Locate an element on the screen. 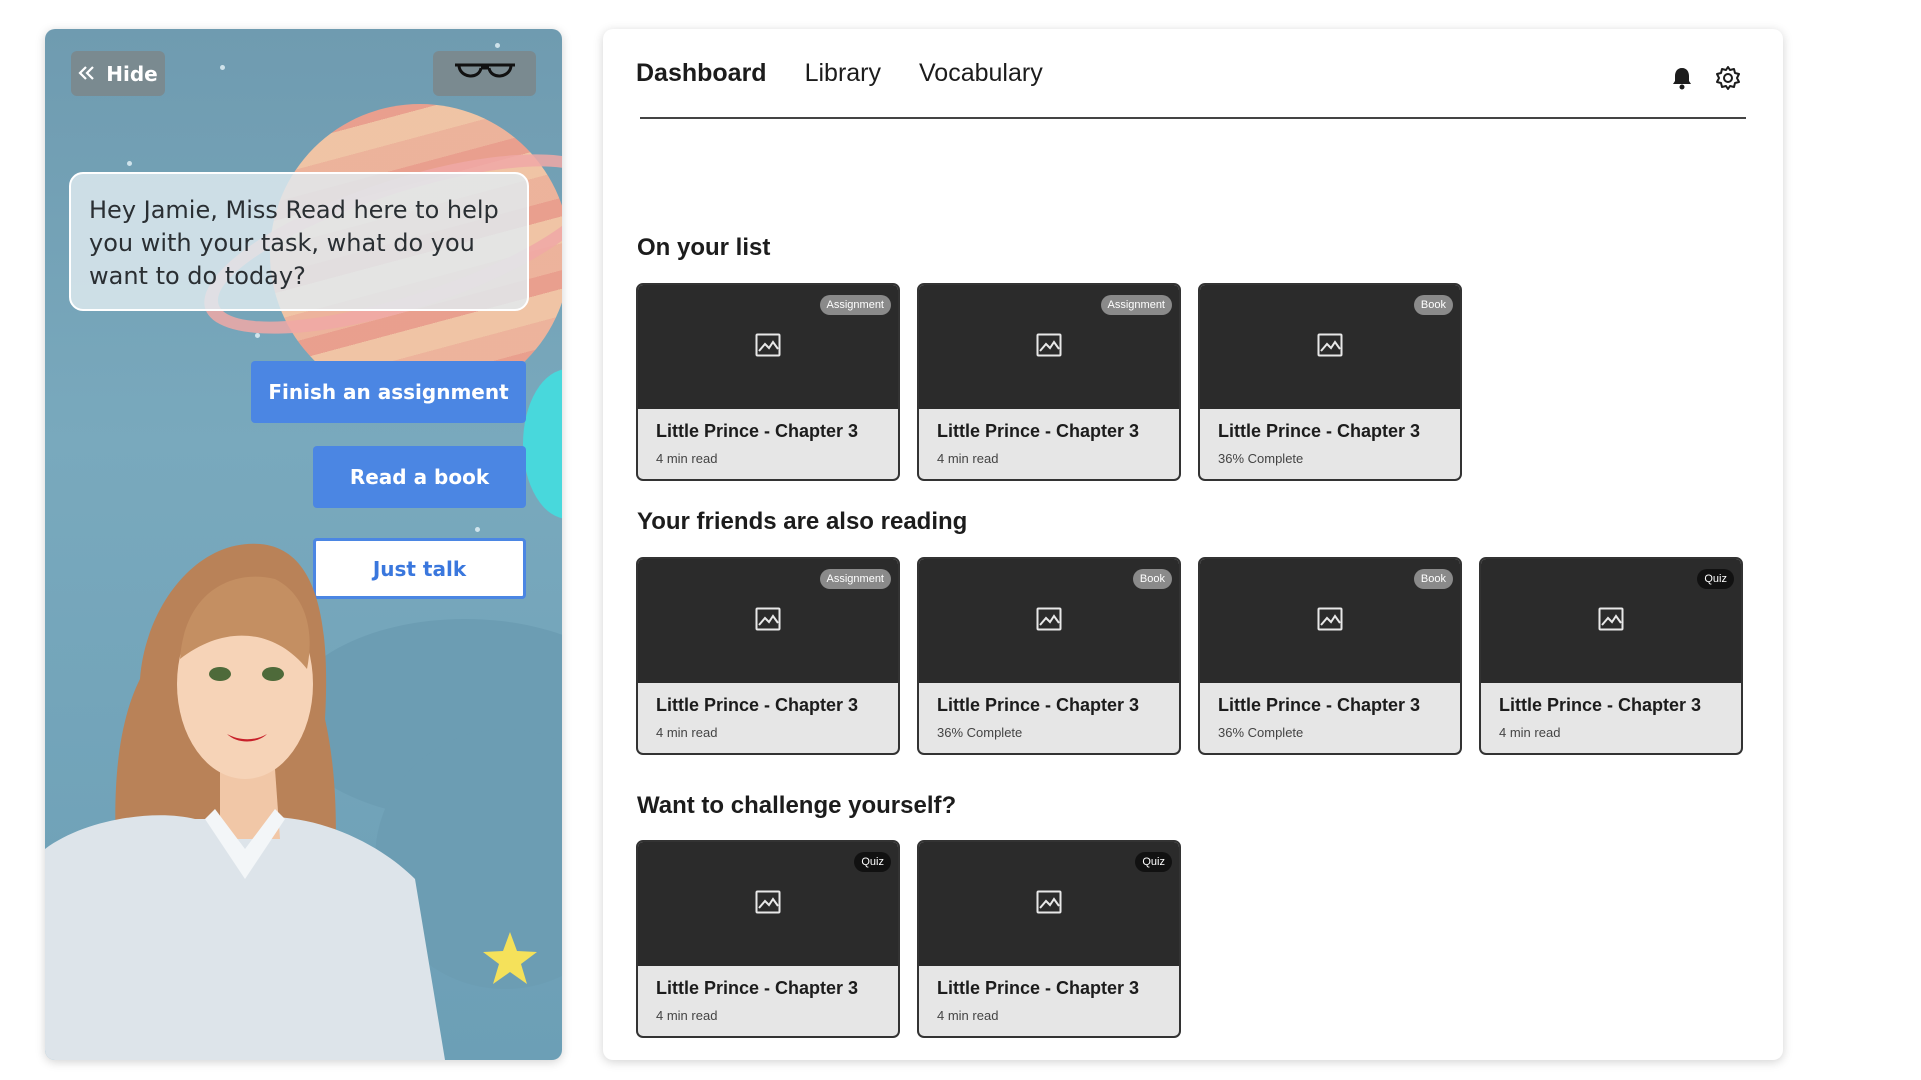 The width and height of the screenshot is (1921, 1080). tab-vocabulary: Vocabulary is located at coordinates (981, 73).